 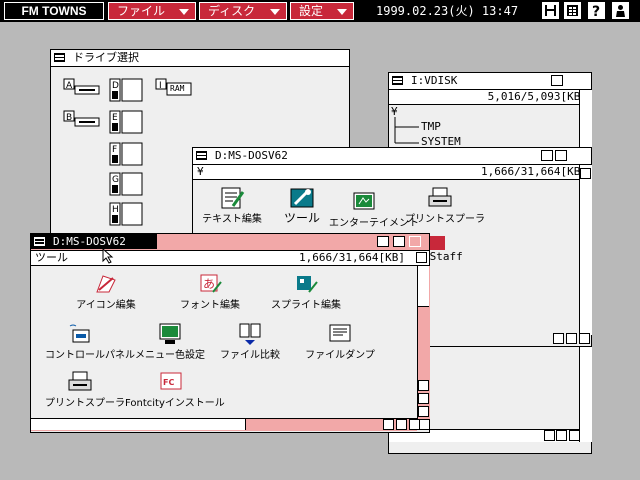 What do you see at coordinates (83, 88) in the screenshot?
I see `drive-a: A` at bounding box center [83, 88].